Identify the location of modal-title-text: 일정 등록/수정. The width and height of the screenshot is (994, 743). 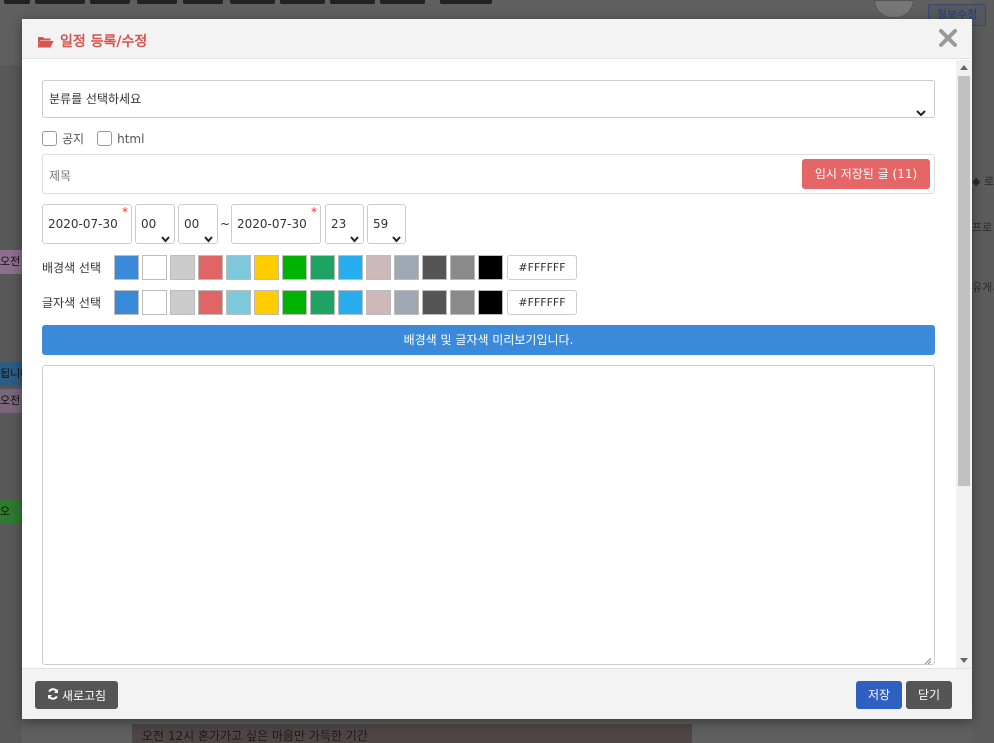
(104, 42).